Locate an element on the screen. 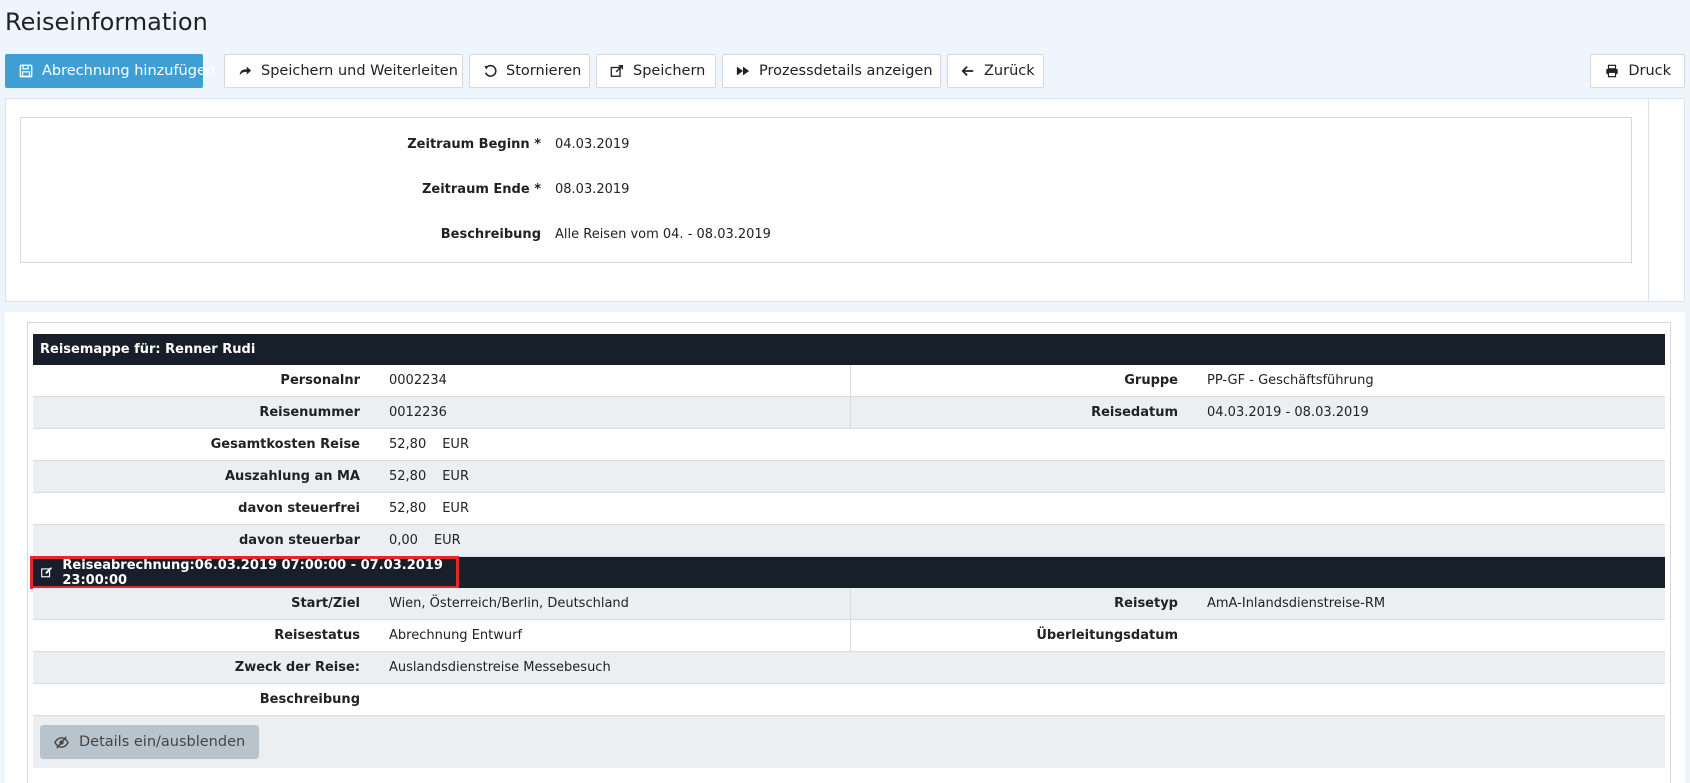 The height and width of the screenshot is (783, 1690). back-button: Zurück is located at coordinates (995, 71).